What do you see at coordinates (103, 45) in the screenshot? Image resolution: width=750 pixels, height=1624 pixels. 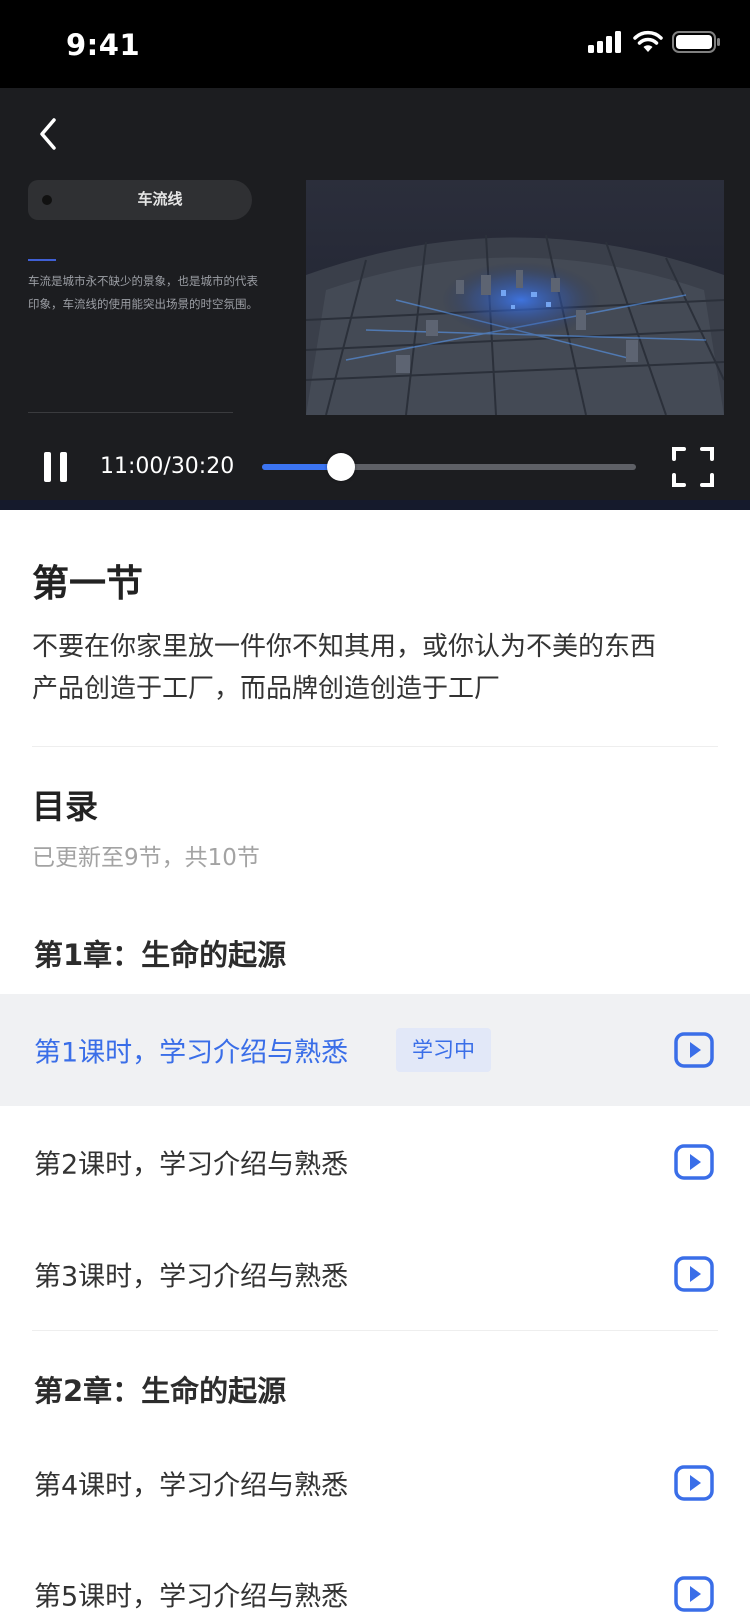 I see `status-time: 9:41` at bounding box center [103, 45].